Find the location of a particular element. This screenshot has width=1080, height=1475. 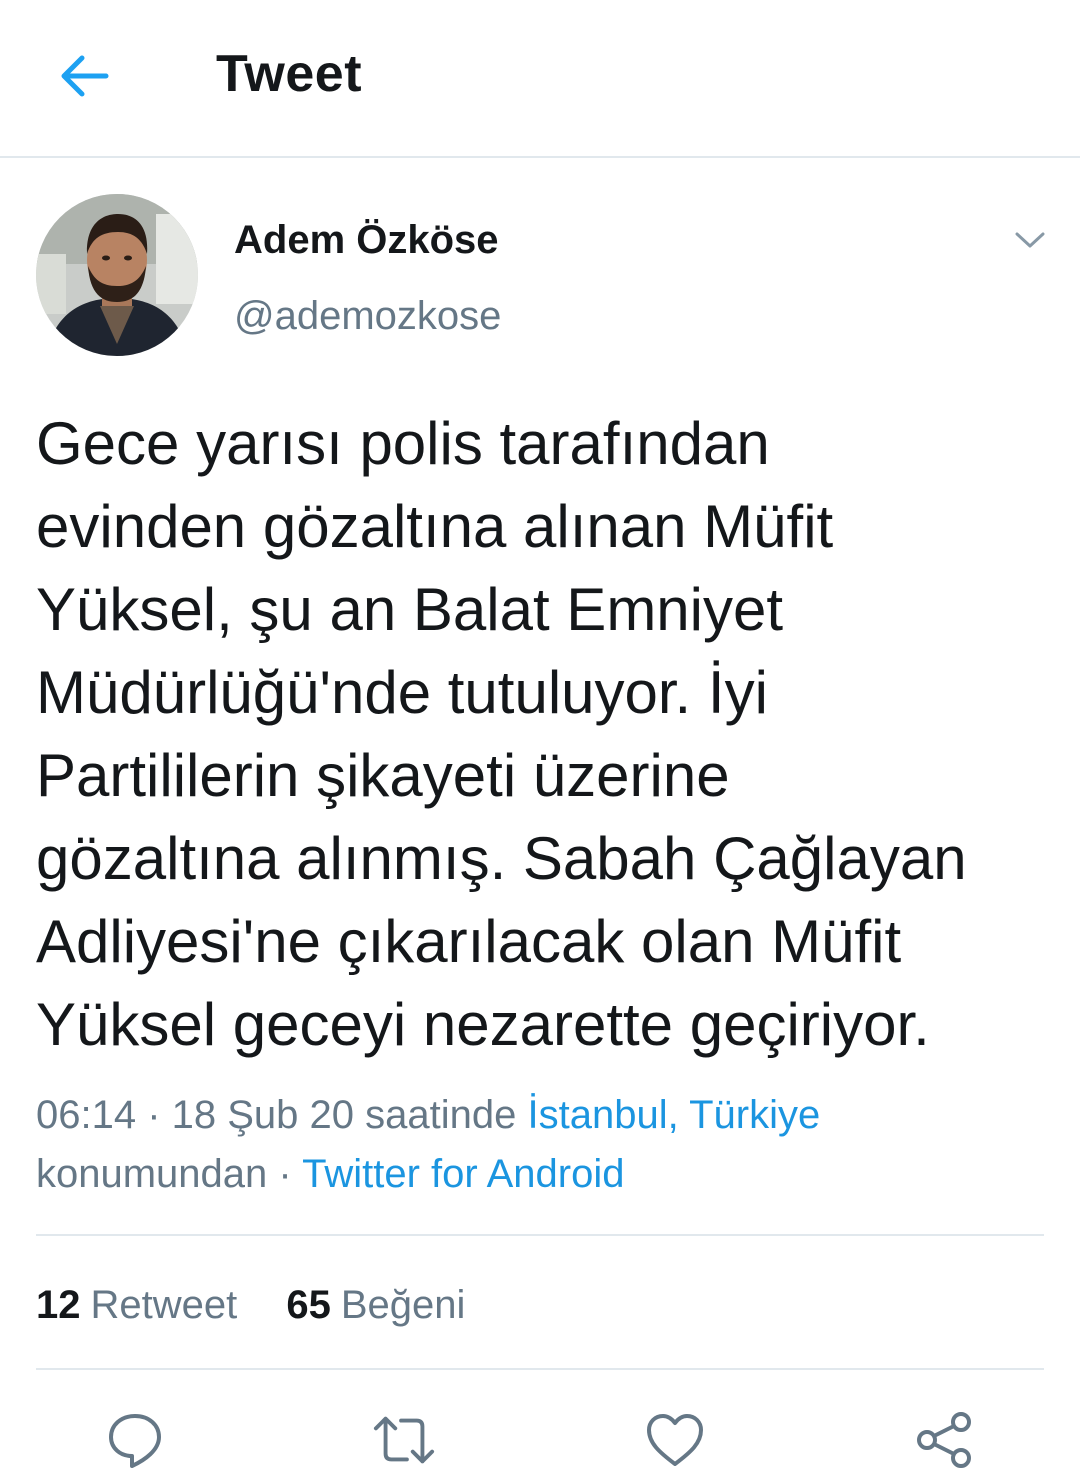

tweet-line: Müdürlüğü'nde tutuluyor. İyi is located at coordinates (402, 692).